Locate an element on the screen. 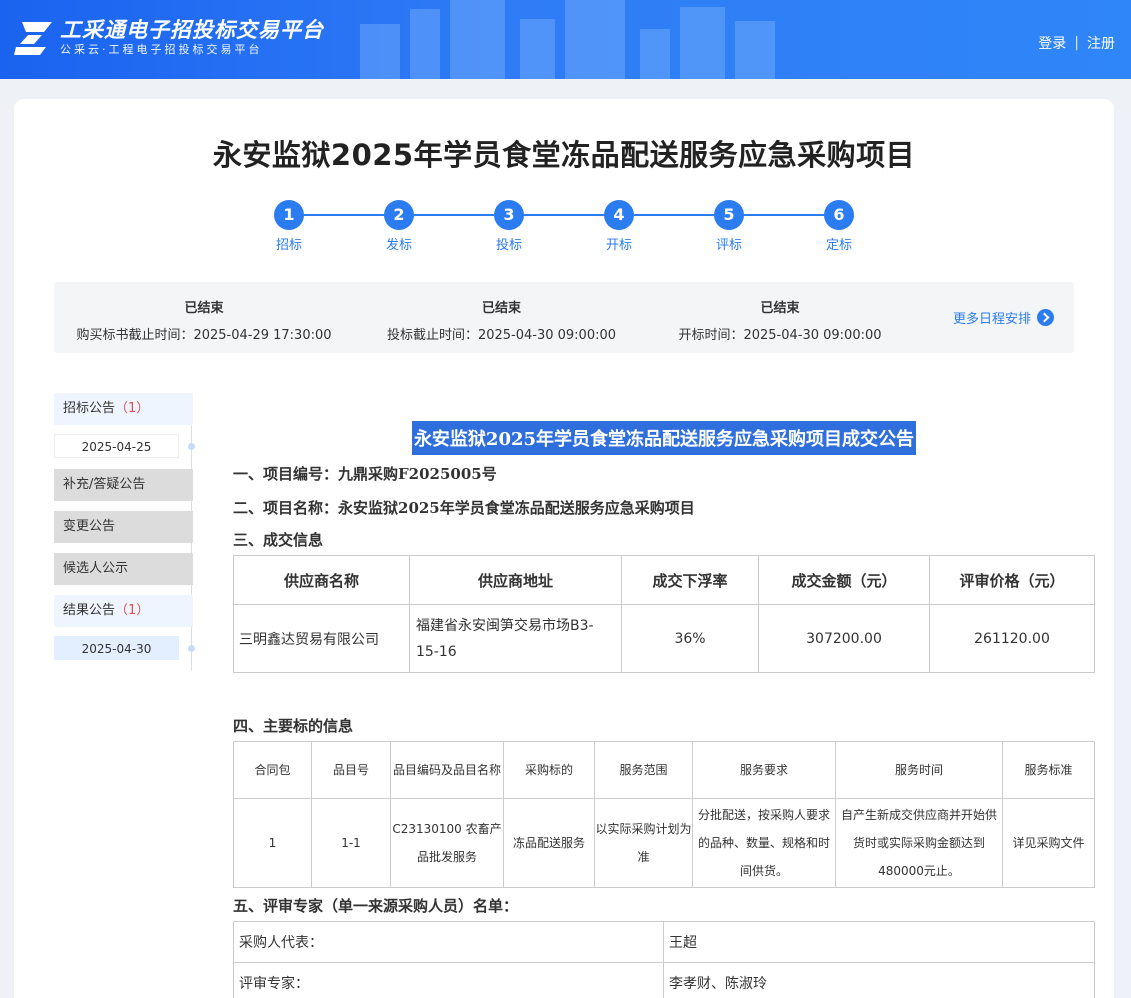 This screenshot has width=1131, height=998. role-label: 采购人代表： is located at coordinates (448, 942).